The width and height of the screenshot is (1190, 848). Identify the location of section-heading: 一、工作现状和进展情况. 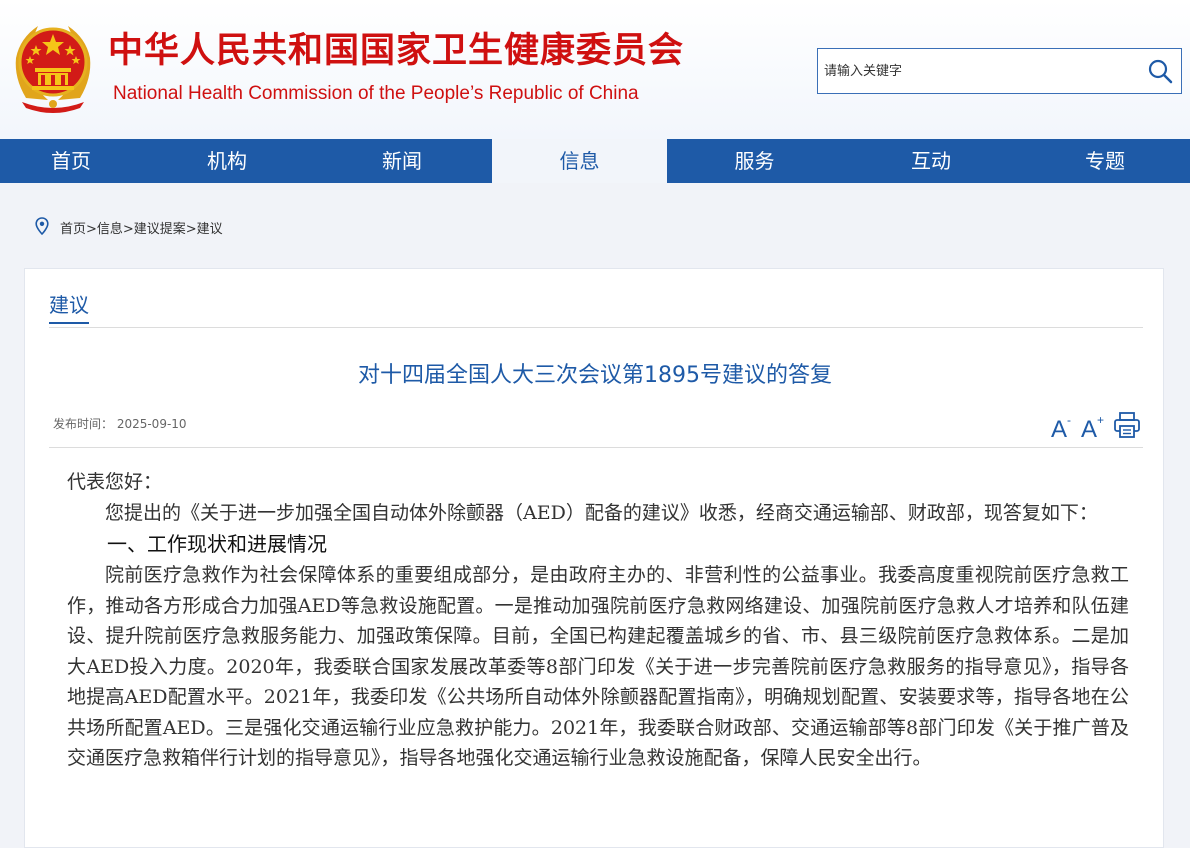
(217, 544).